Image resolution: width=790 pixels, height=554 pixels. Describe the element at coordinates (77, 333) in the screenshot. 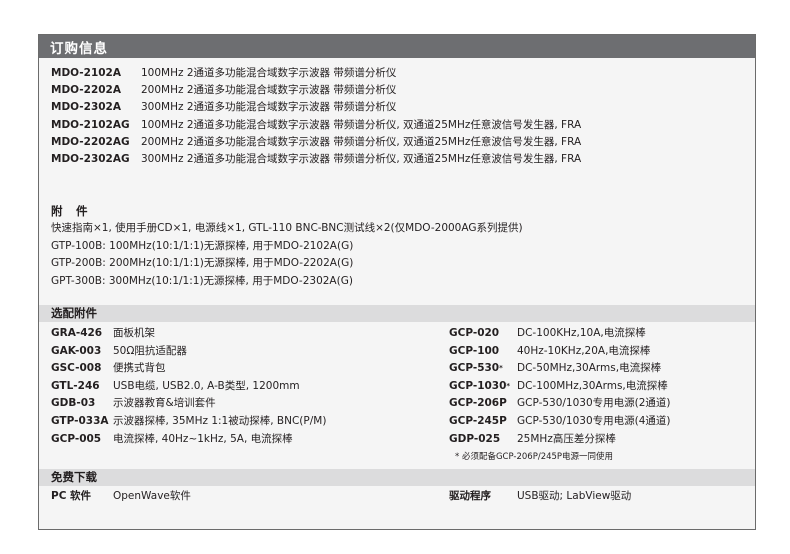

I see `optional-item-code: GRA-426` at that location.